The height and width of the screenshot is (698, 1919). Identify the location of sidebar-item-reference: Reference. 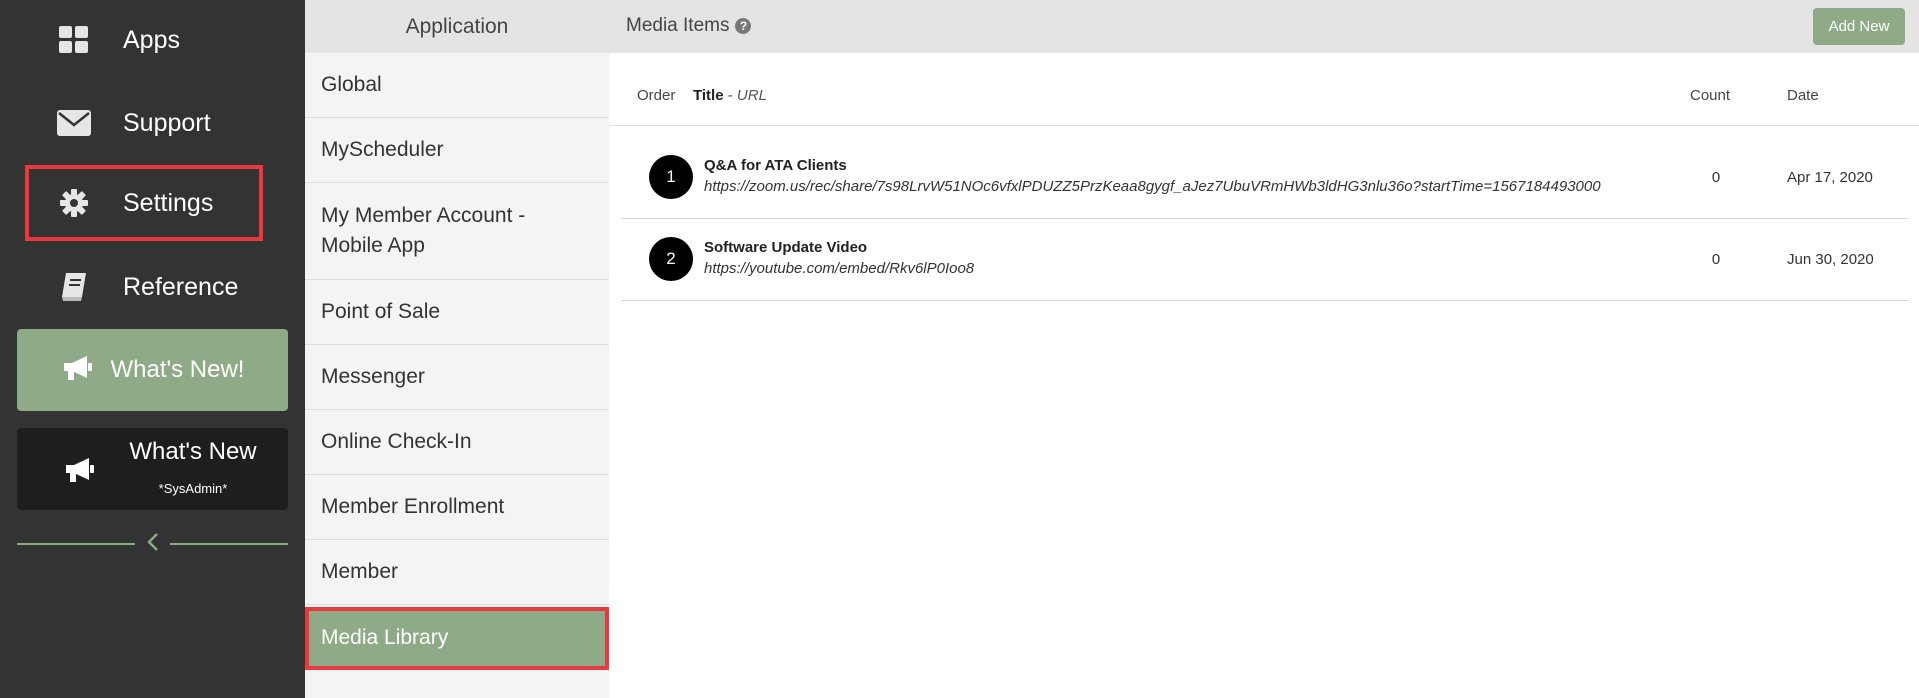
(144, 287).